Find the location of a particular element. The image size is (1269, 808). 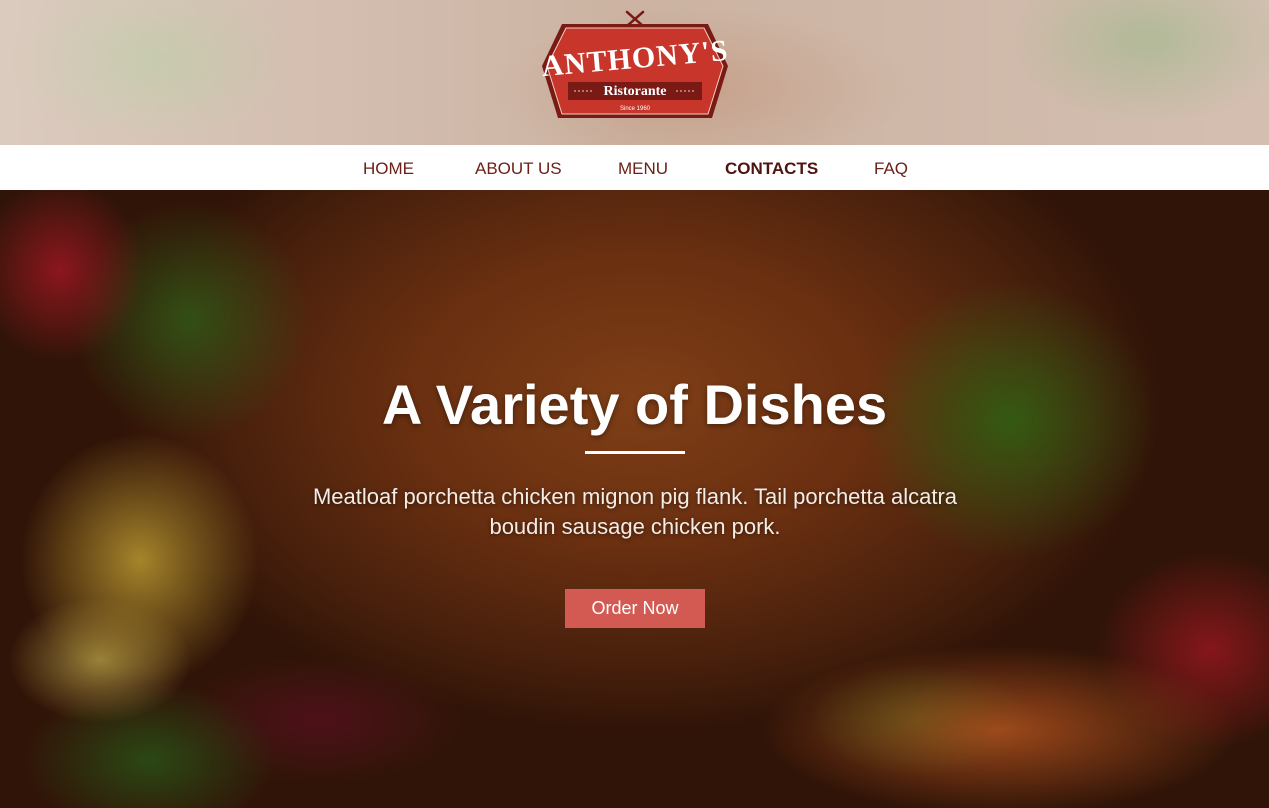

brand-tagline: Ristorante is located at coordinates (635, 91).